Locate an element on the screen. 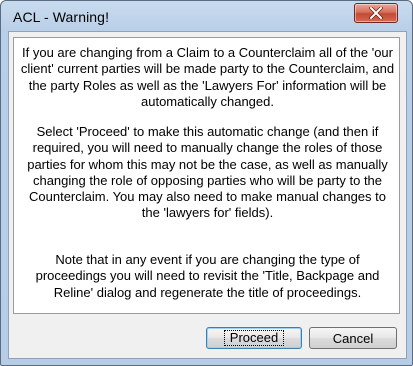  close-button is located at coordinates (376, 13).